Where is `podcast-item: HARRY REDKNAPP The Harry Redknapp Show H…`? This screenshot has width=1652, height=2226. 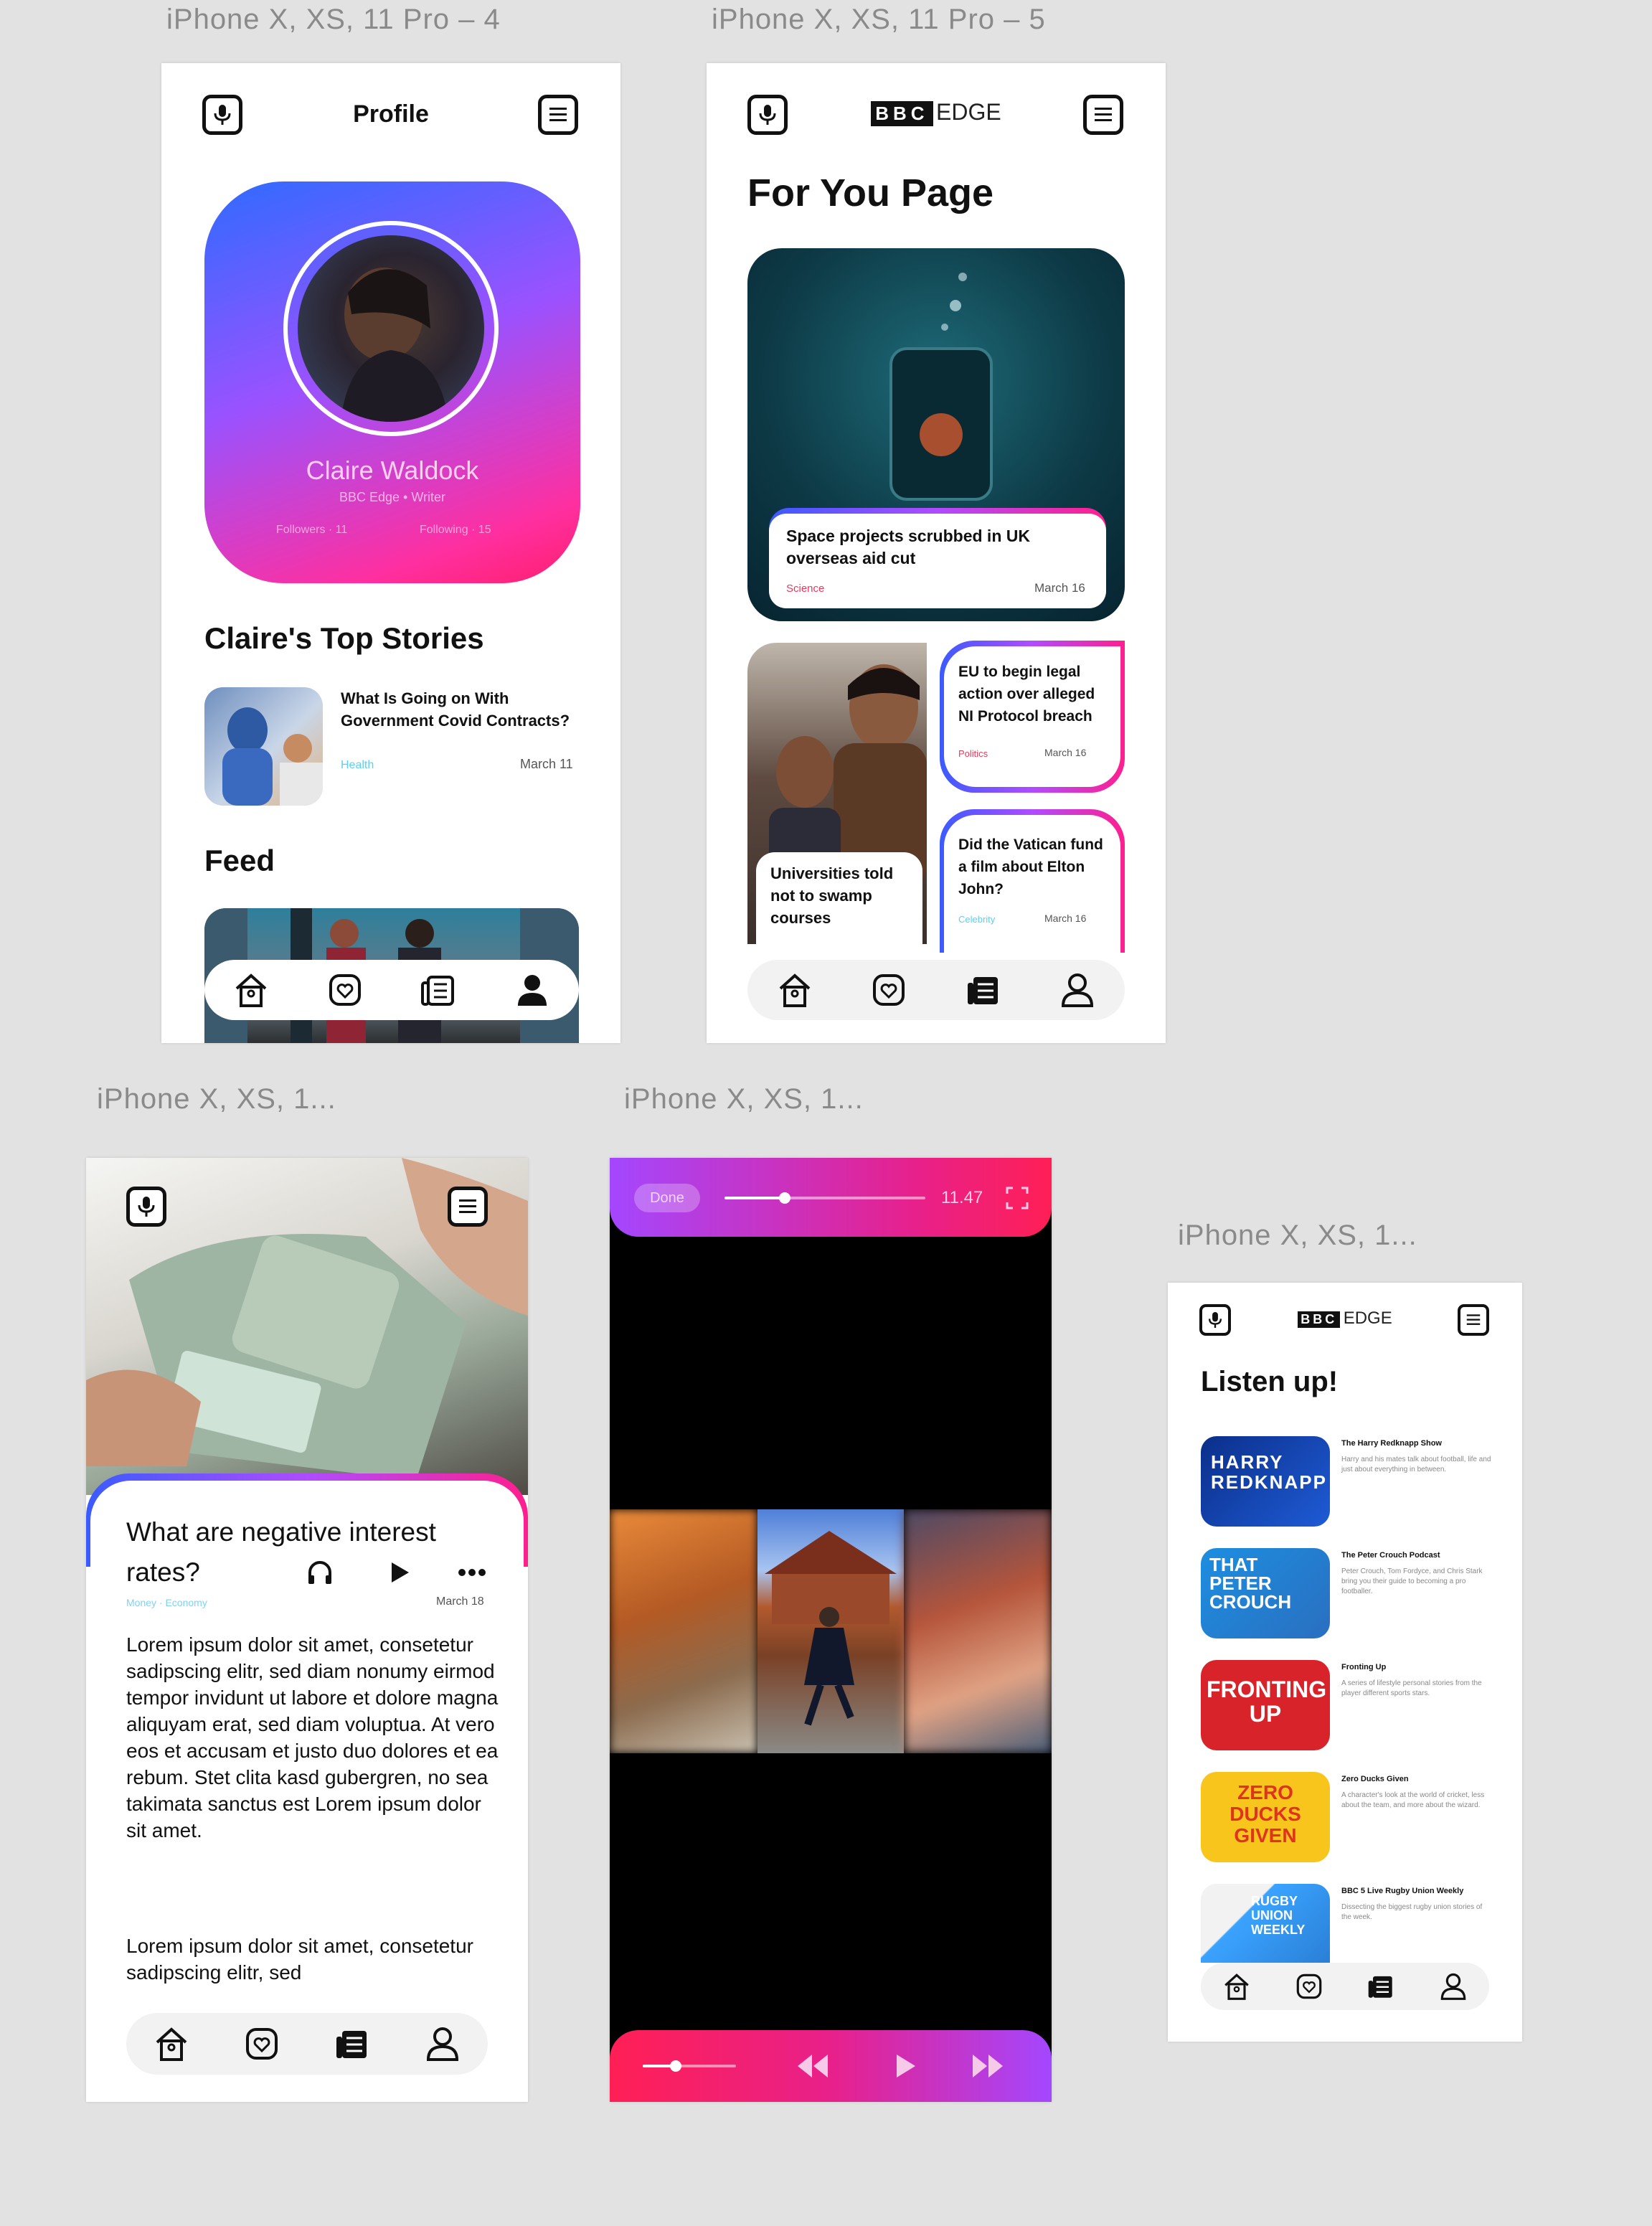 podcast-item: HARRY REDKNAPP The Harry Redknapp Show H… is located at coordinates (1348, 1481).